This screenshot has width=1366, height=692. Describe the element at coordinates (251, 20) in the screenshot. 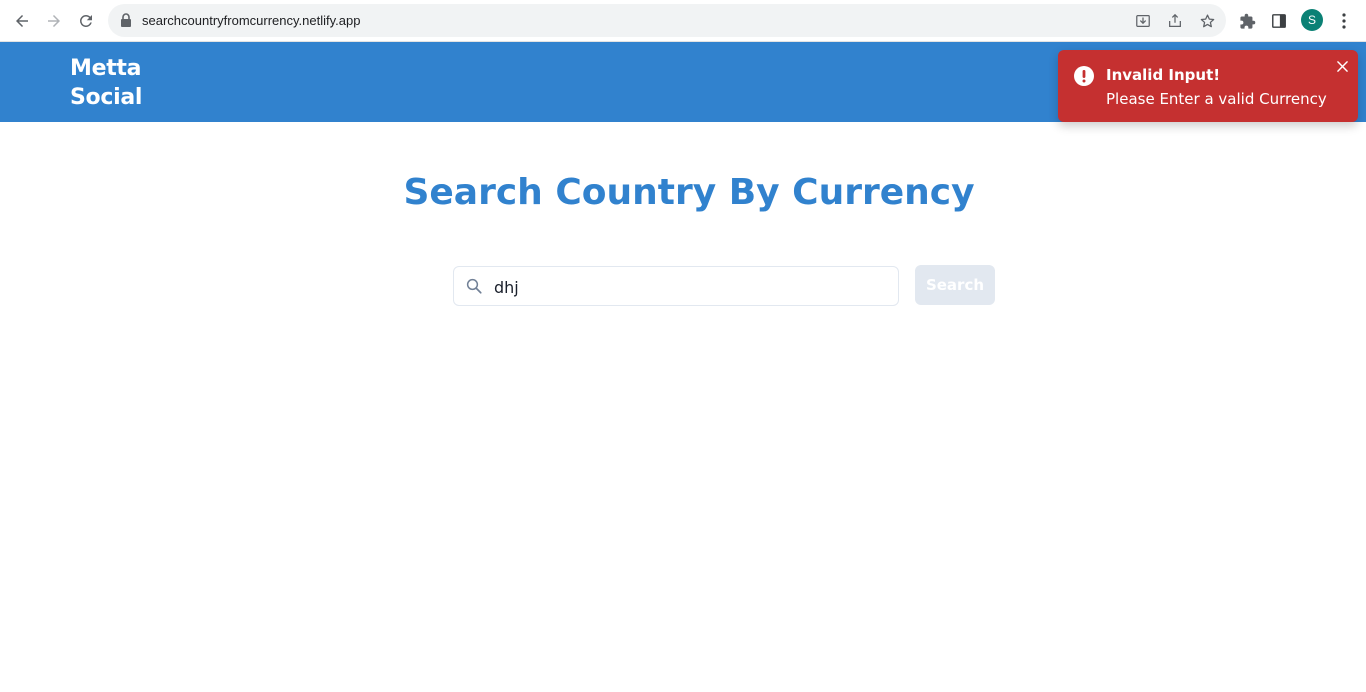

I see `url-text: searchcountryfromcurrency.netlify.app` at that location.